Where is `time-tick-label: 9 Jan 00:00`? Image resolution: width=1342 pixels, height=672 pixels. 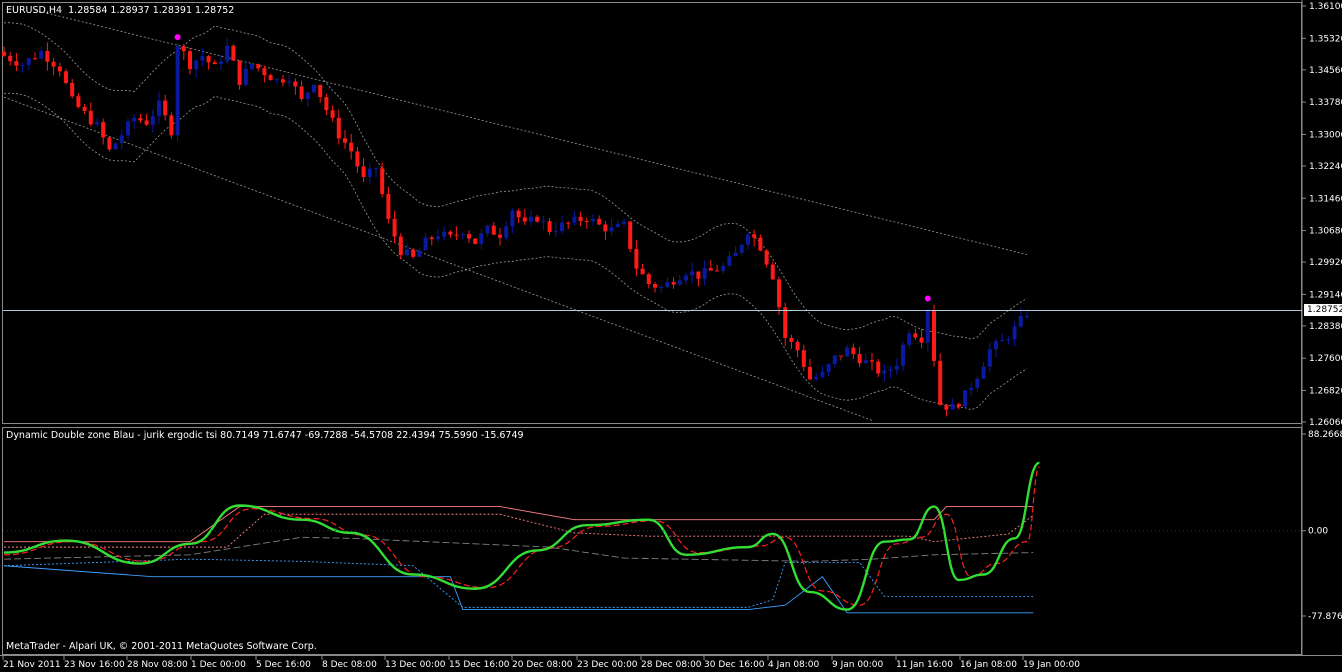 time-tick-label: 9 Jan 00:00 is located at coordinates (858, 665).